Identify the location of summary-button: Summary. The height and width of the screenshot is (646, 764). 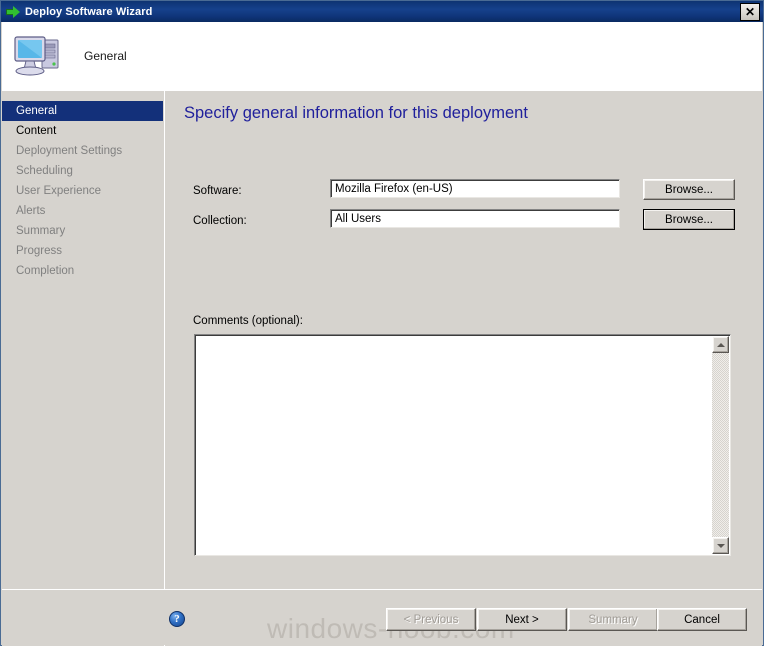
(613, 619).